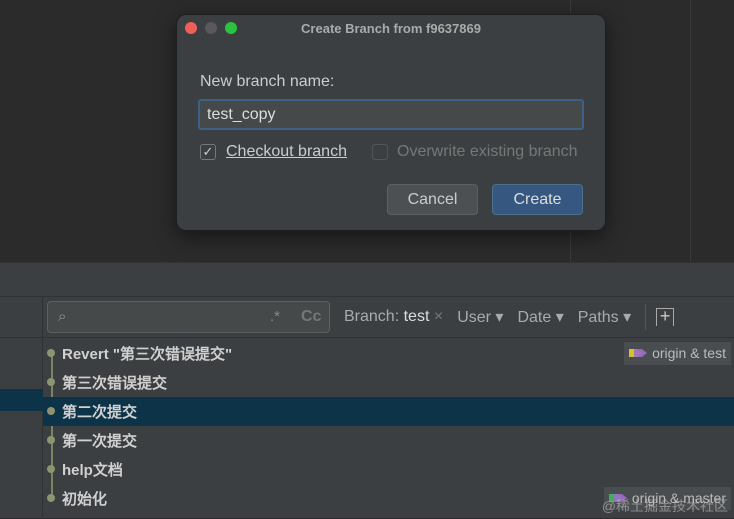  Describe the element at coordinates (188, 317) in the screenshot. I see `search-input: ⌕ .* Cc` at that location.